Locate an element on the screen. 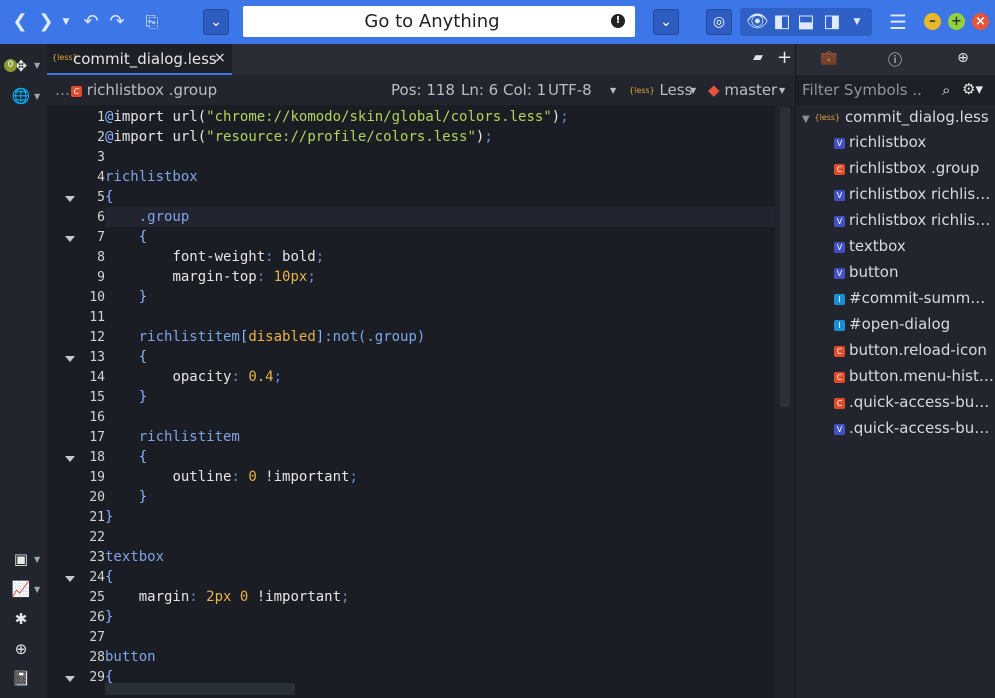 This screenshot has height=698, width=995. line-number: 12 is located at coordinates (97, 337).